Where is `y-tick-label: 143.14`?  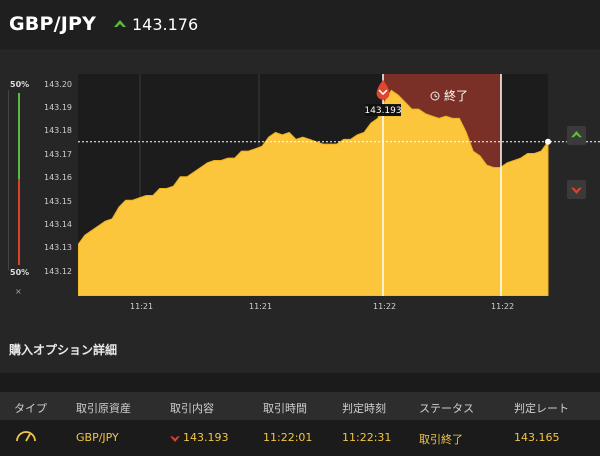 y-tick-label: 143.14 is located at coordinates (58, 224).